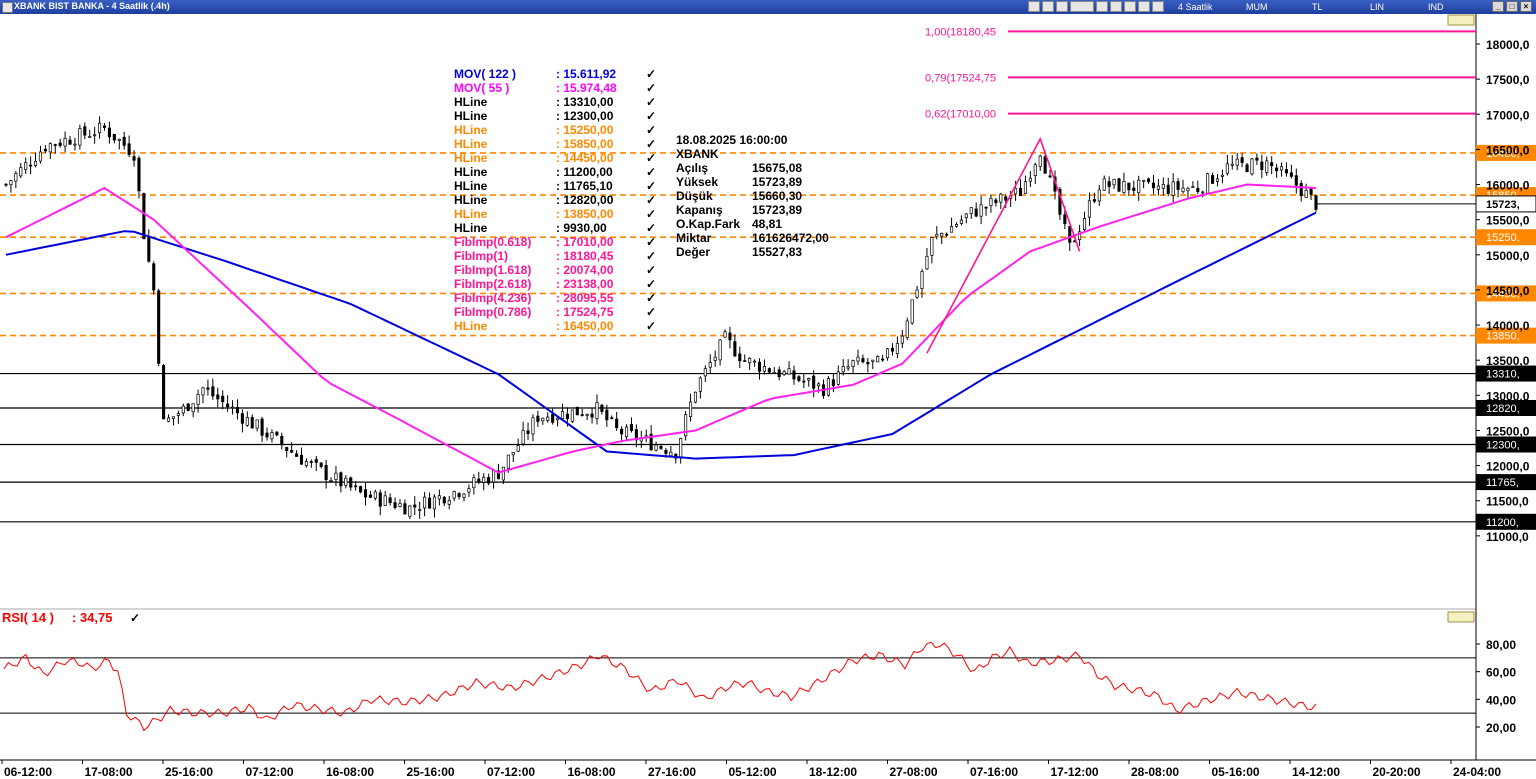 This screenshot has width=1536, height=779. What do you see at coordinates (1461, 20) in the screenshot?
I see `panel-controls` at bounding box center [1461, 20].